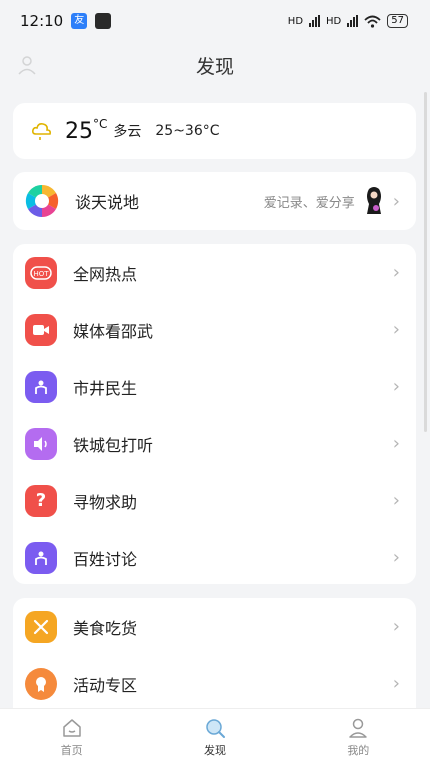 This screenshot has height=766, width=430. Describe the element at coordinates (41, 626) in the screenshot. I see `utensils-icon` at that location.